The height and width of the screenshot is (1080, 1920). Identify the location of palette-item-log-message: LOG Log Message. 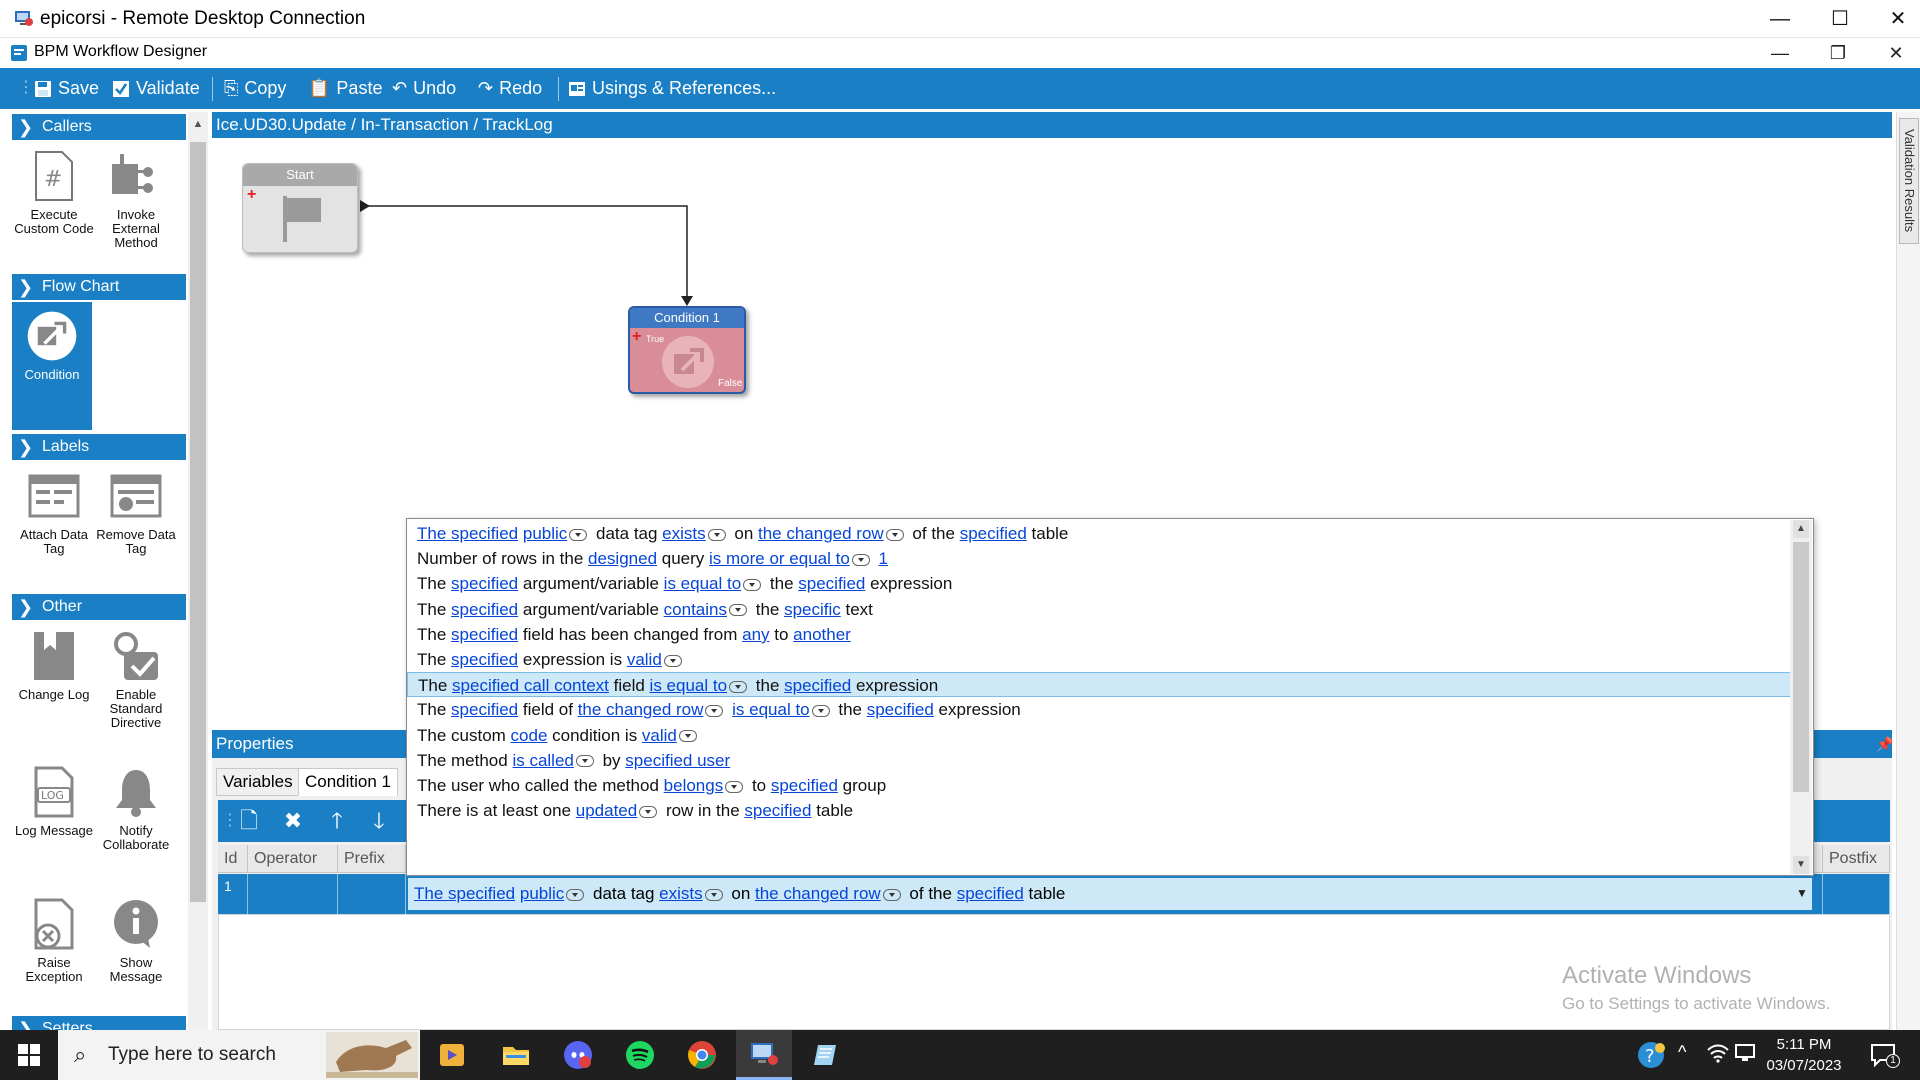
(54, 799).